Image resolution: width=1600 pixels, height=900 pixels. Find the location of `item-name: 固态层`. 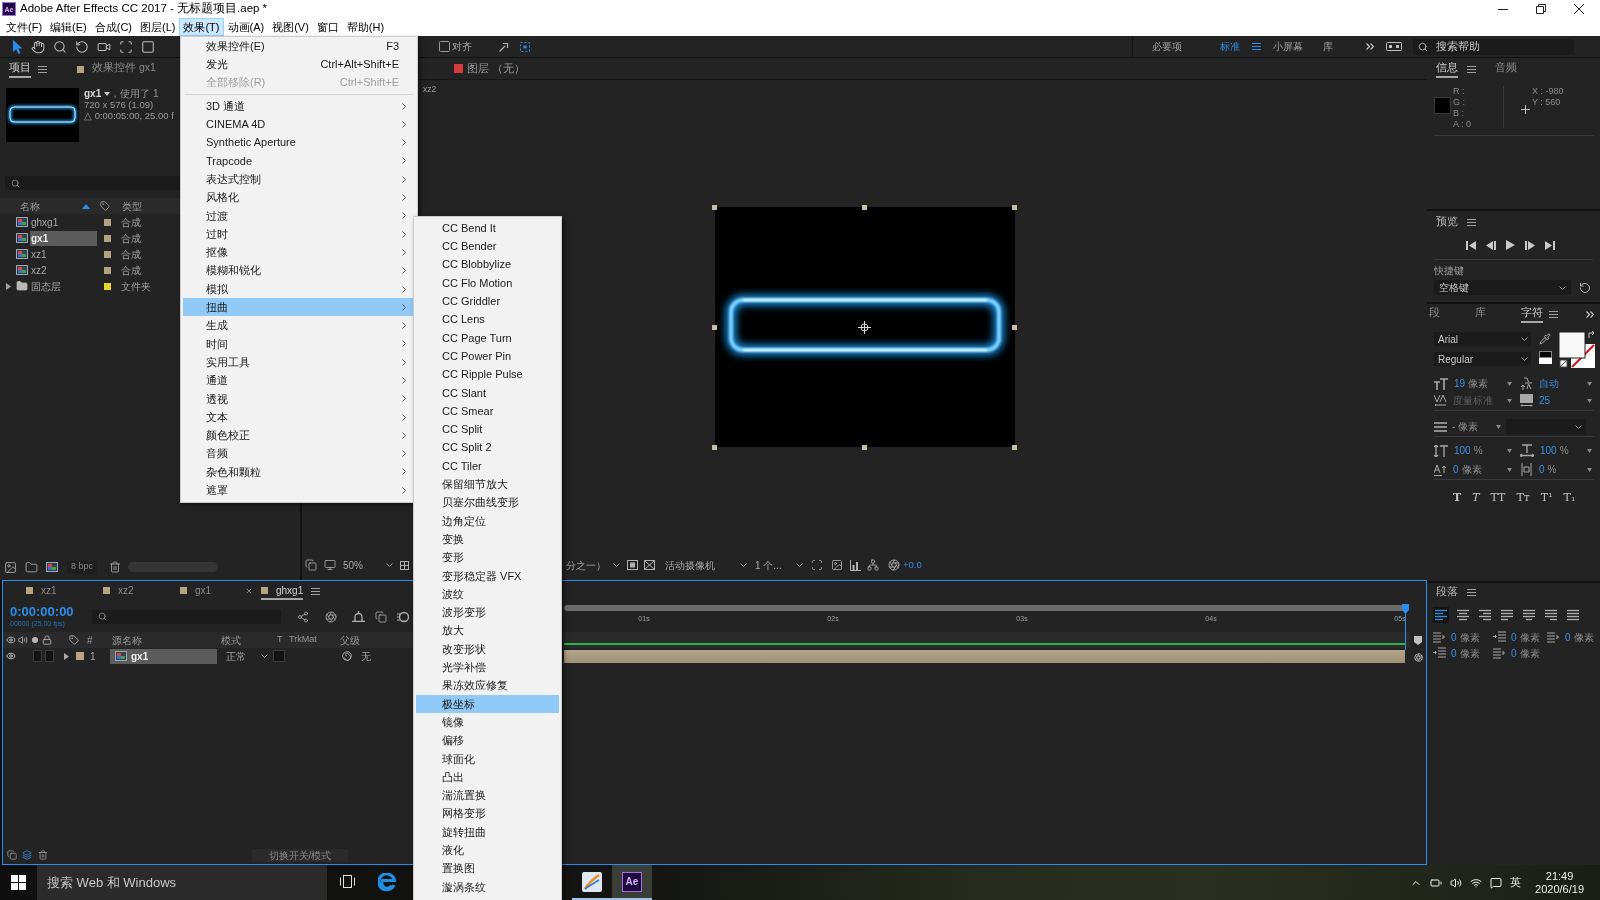

item-name: 固态层 is located at coordinates (63, 286).